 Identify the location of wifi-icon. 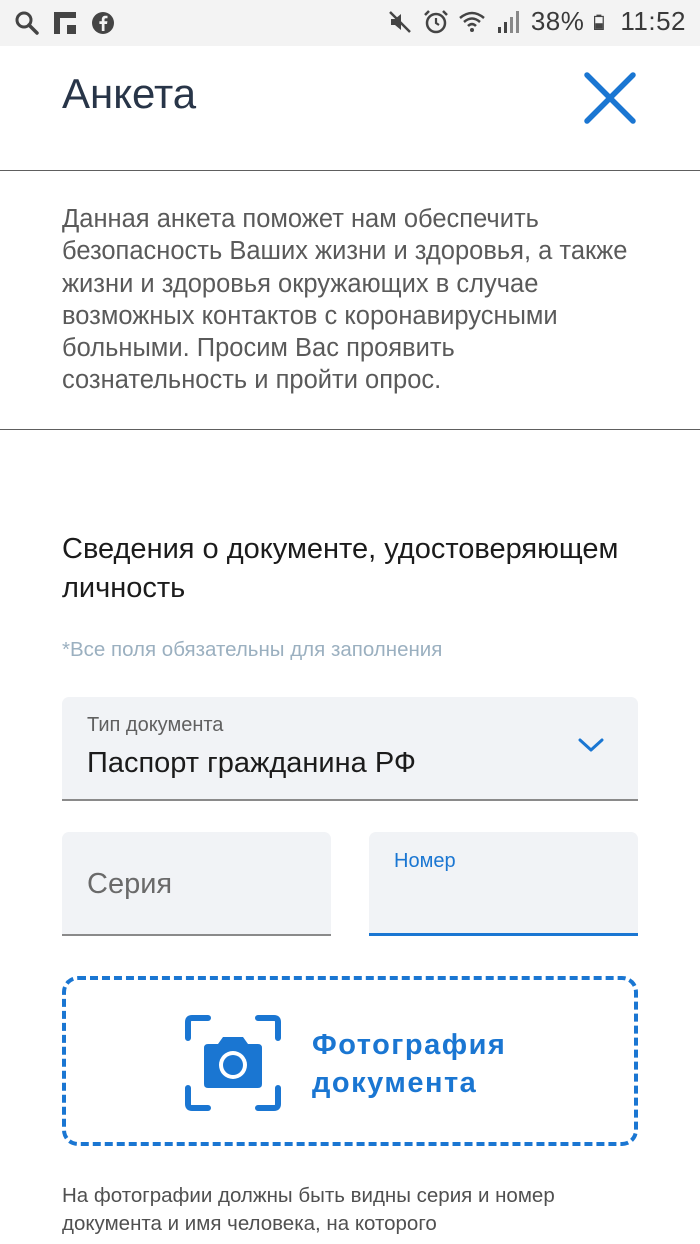
(472, 21).